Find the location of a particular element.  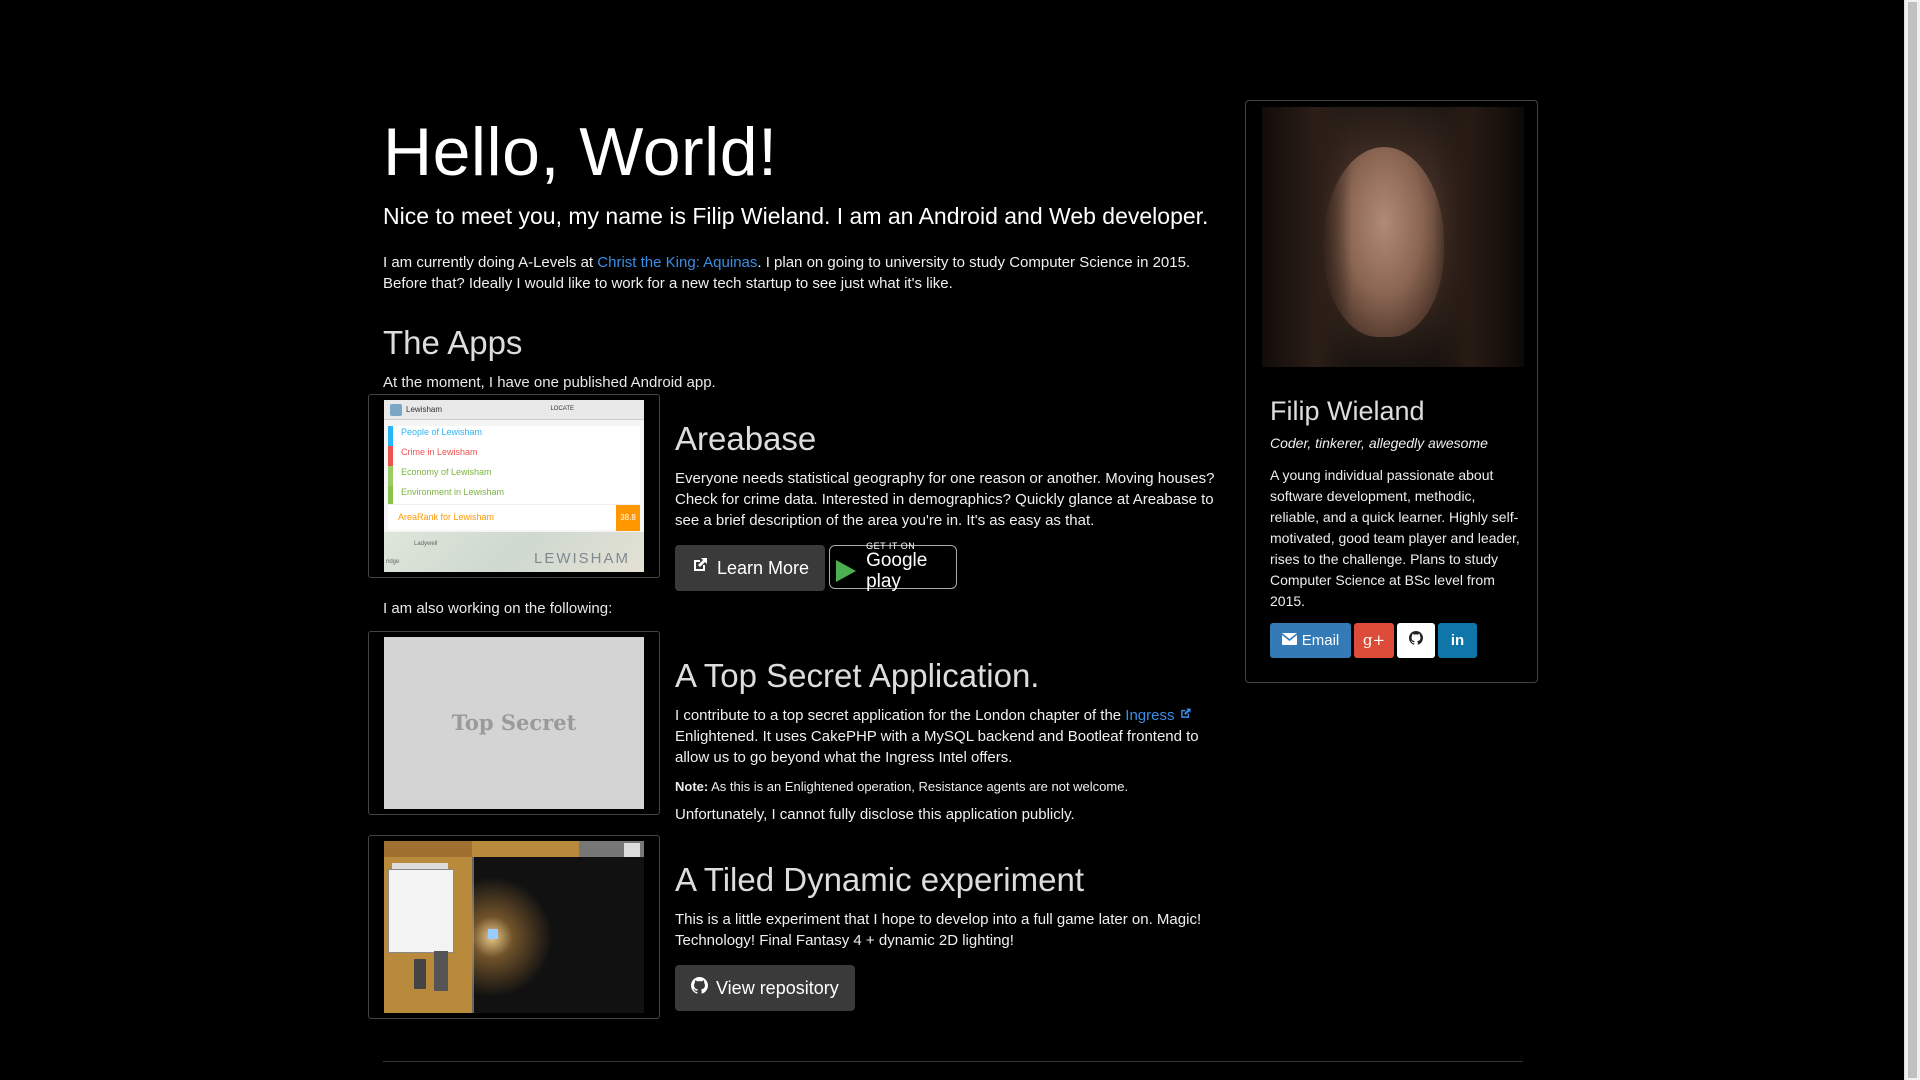

note-label: Note: is located at coordinates (692, 787).